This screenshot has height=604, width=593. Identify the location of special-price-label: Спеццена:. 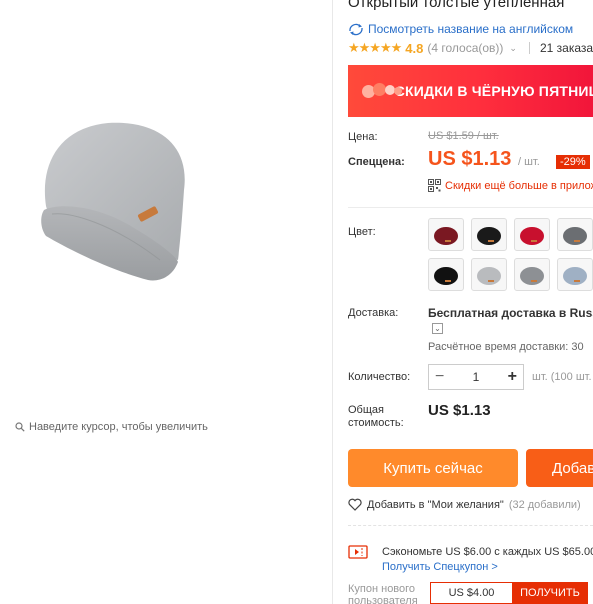
(376, 162).